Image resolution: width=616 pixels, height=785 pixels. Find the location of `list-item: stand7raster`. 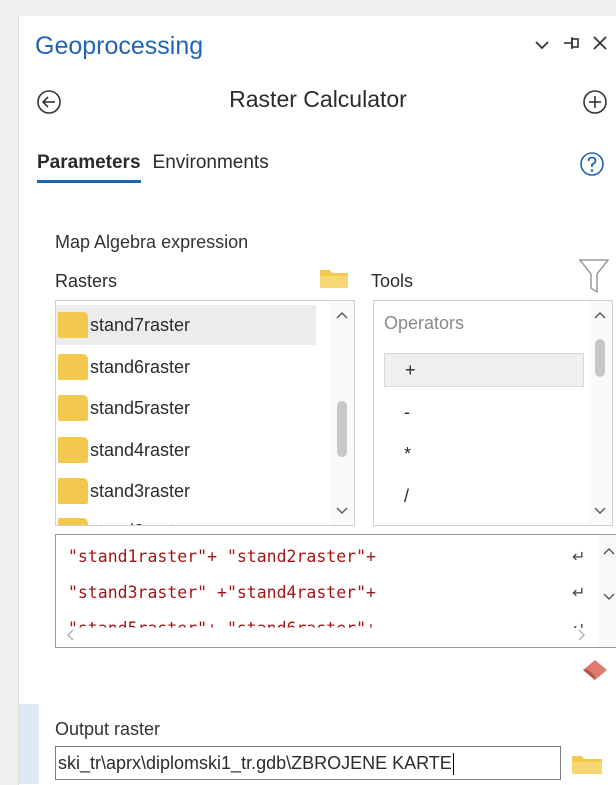

list-item: stand7raster is located at coordinates (186, 325).